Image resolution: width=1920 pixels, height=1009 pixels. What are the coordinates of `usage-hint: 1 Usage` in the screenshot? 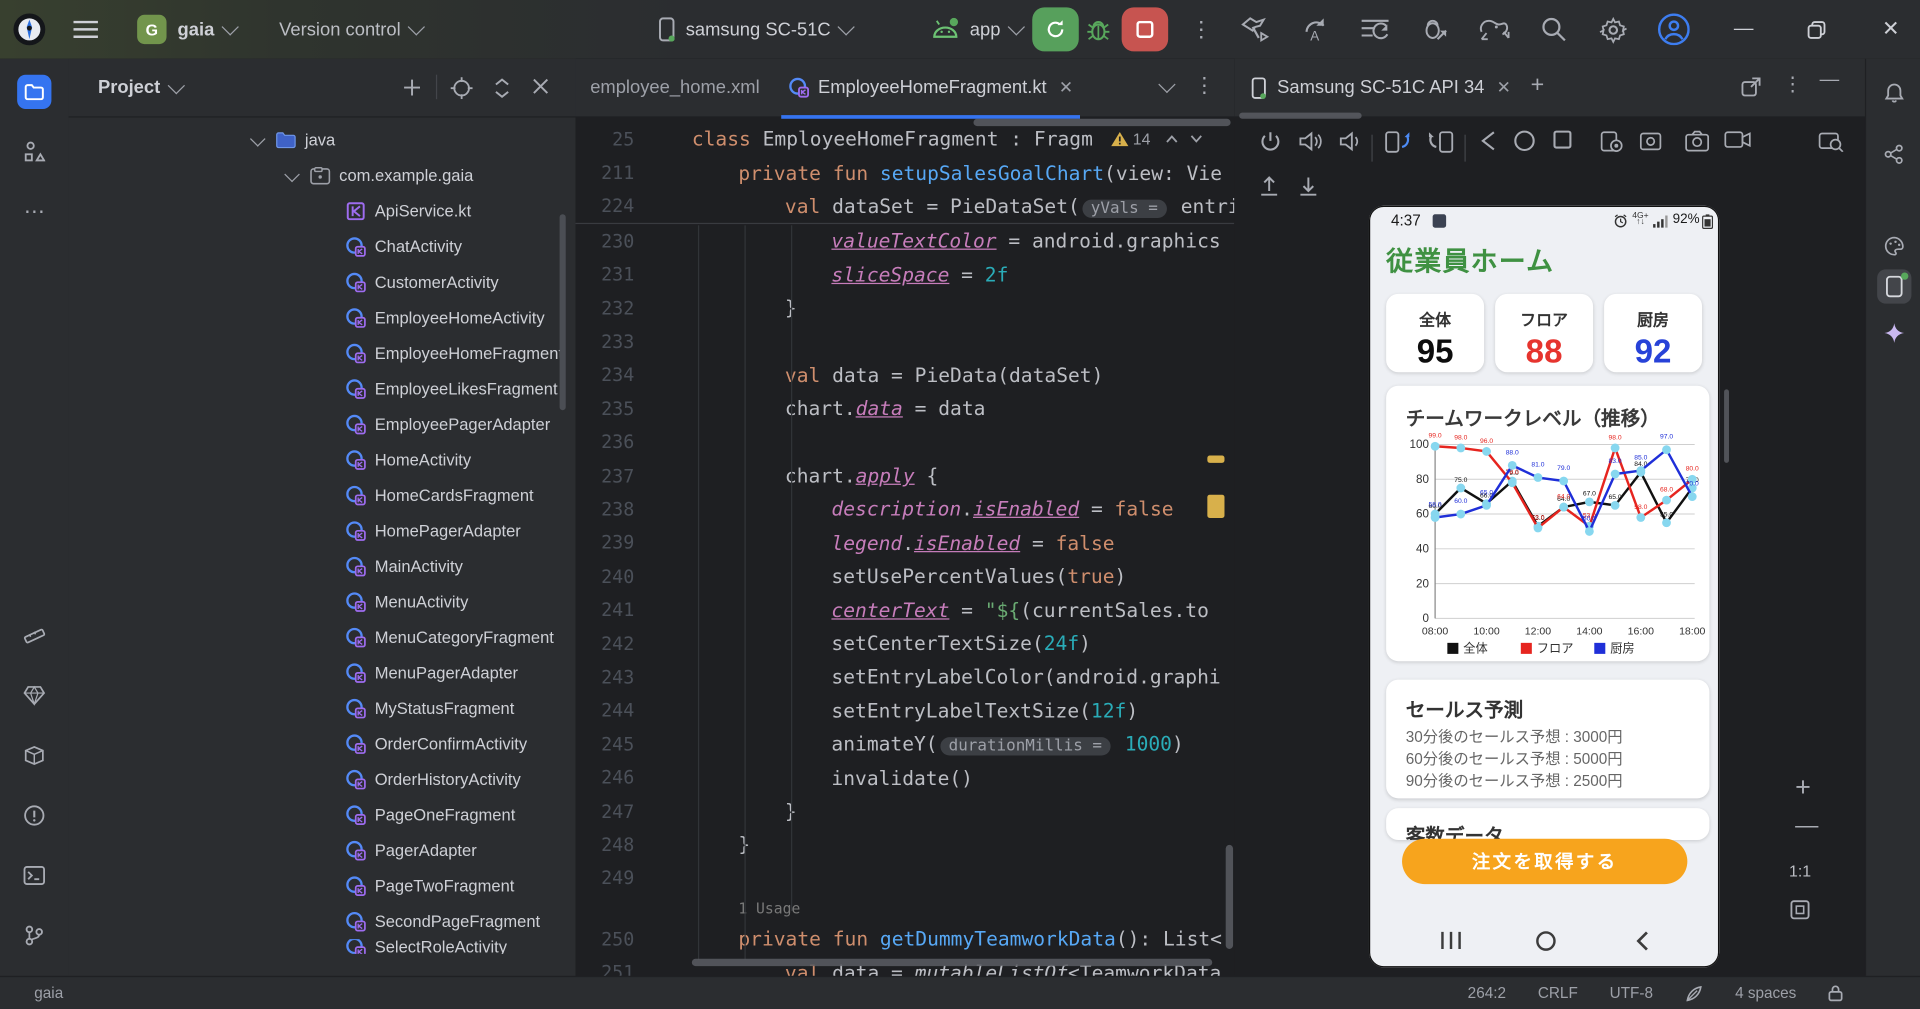 It's located at (905, 908).